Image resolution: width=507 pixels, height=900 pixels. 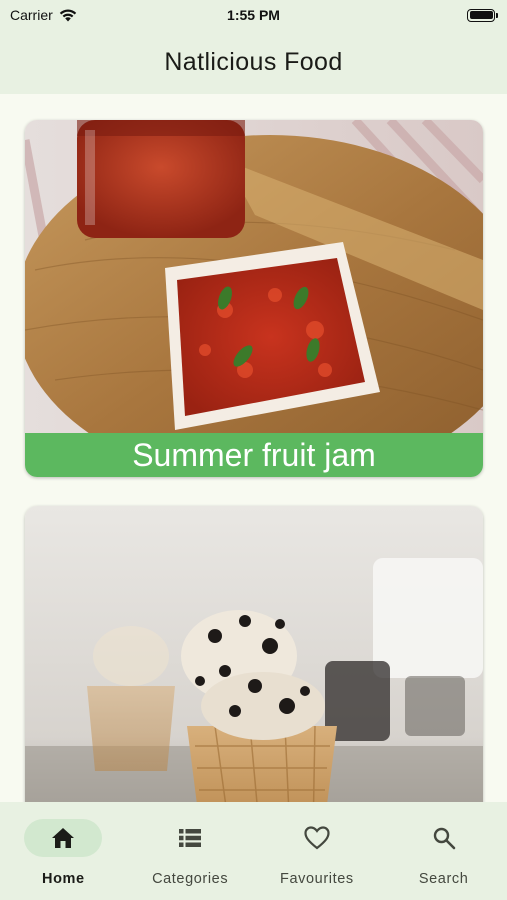 I want to click on nav-label-home: Home, so click(x=63, y=879).